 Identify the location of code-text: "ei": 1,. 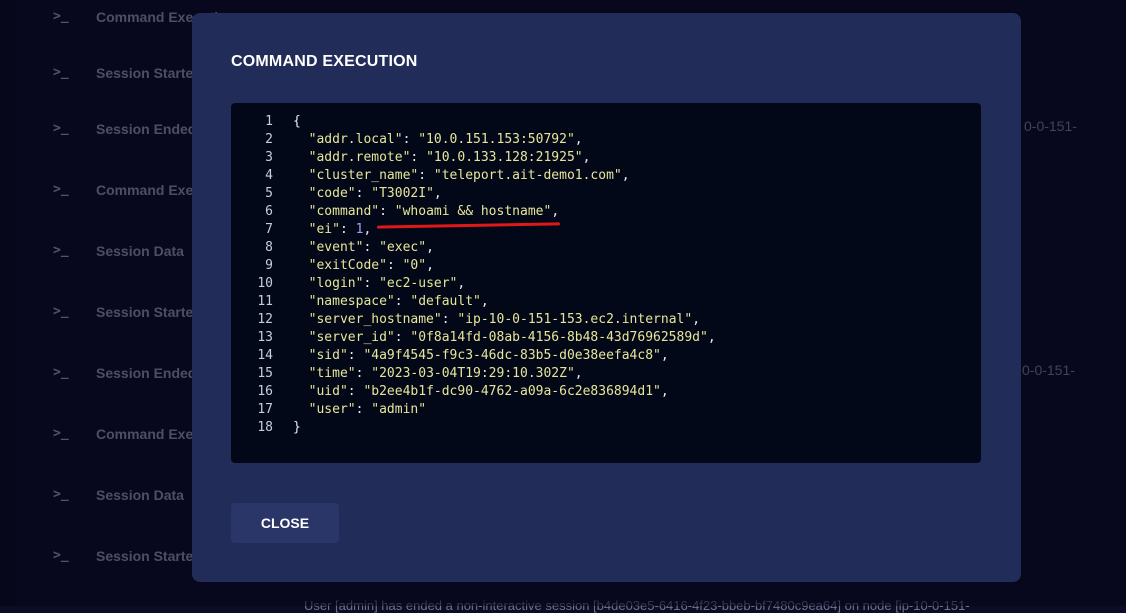
(340, 229).